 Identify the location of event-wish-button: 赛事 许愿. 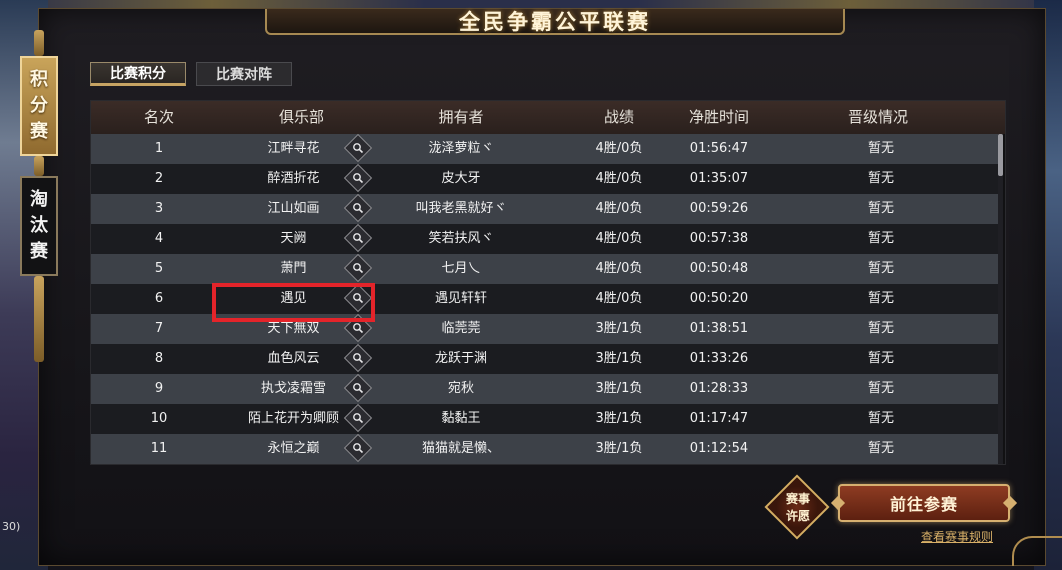
(798, 508).